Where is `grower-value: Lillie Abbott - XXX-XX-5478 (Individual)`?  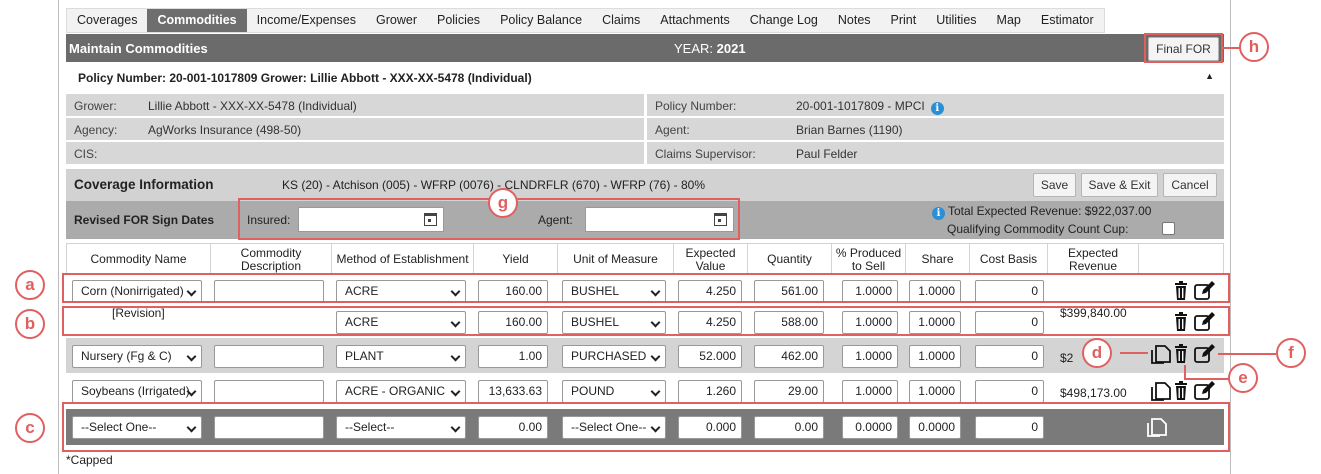
grower-value: Lillie Abbott - XXX-XX-5478 (Individual) is located at coordinates (252, 106).